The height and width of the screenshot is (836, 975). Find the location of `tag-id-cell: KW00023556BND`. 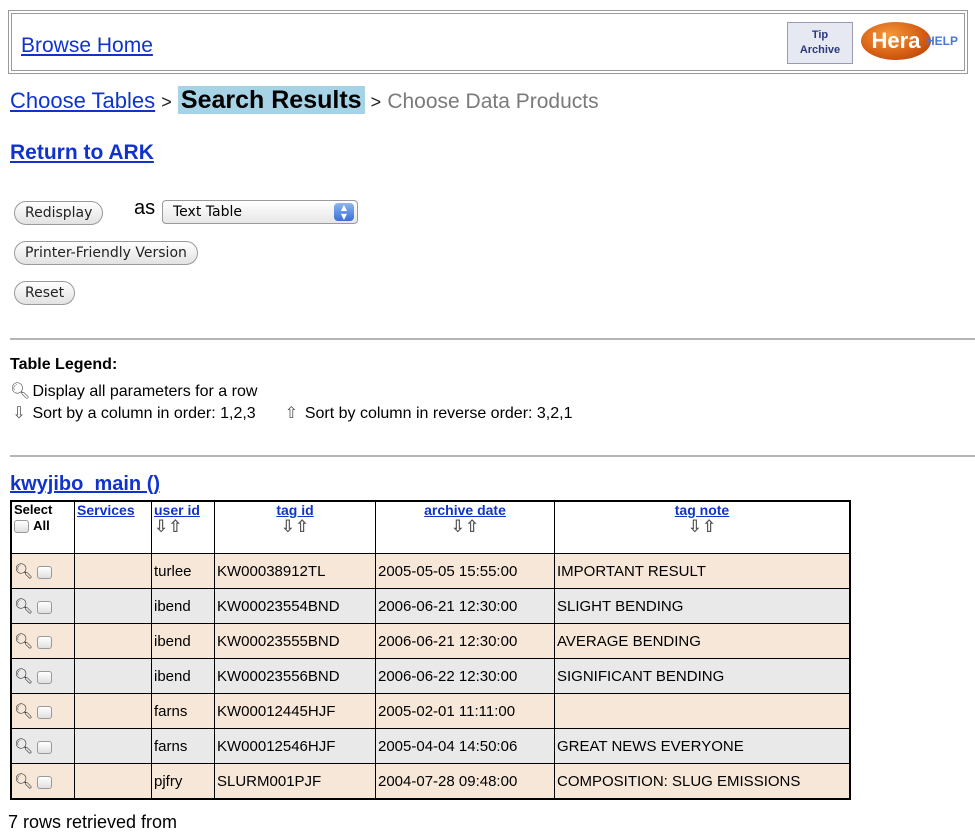

tag-id-cell: KW00023556BND is located at coordinates (295, 676).